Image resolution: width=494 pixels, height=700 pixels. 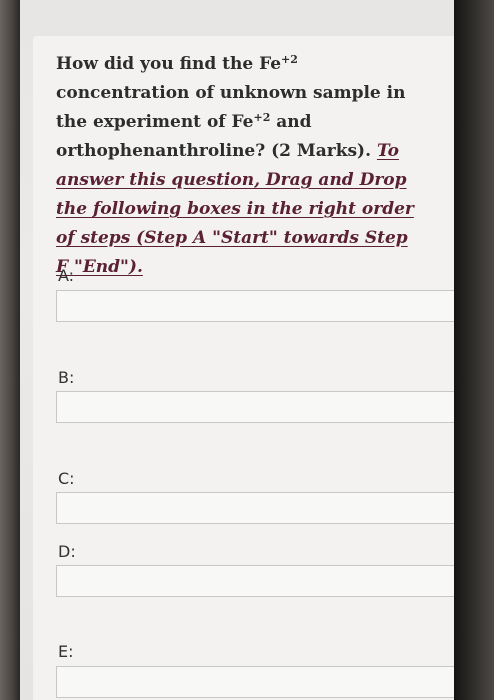 What do you see at coordinates (255, 306) in the screenshot?
I see `step-a-drop-zone` at bounding box center [255, 306].